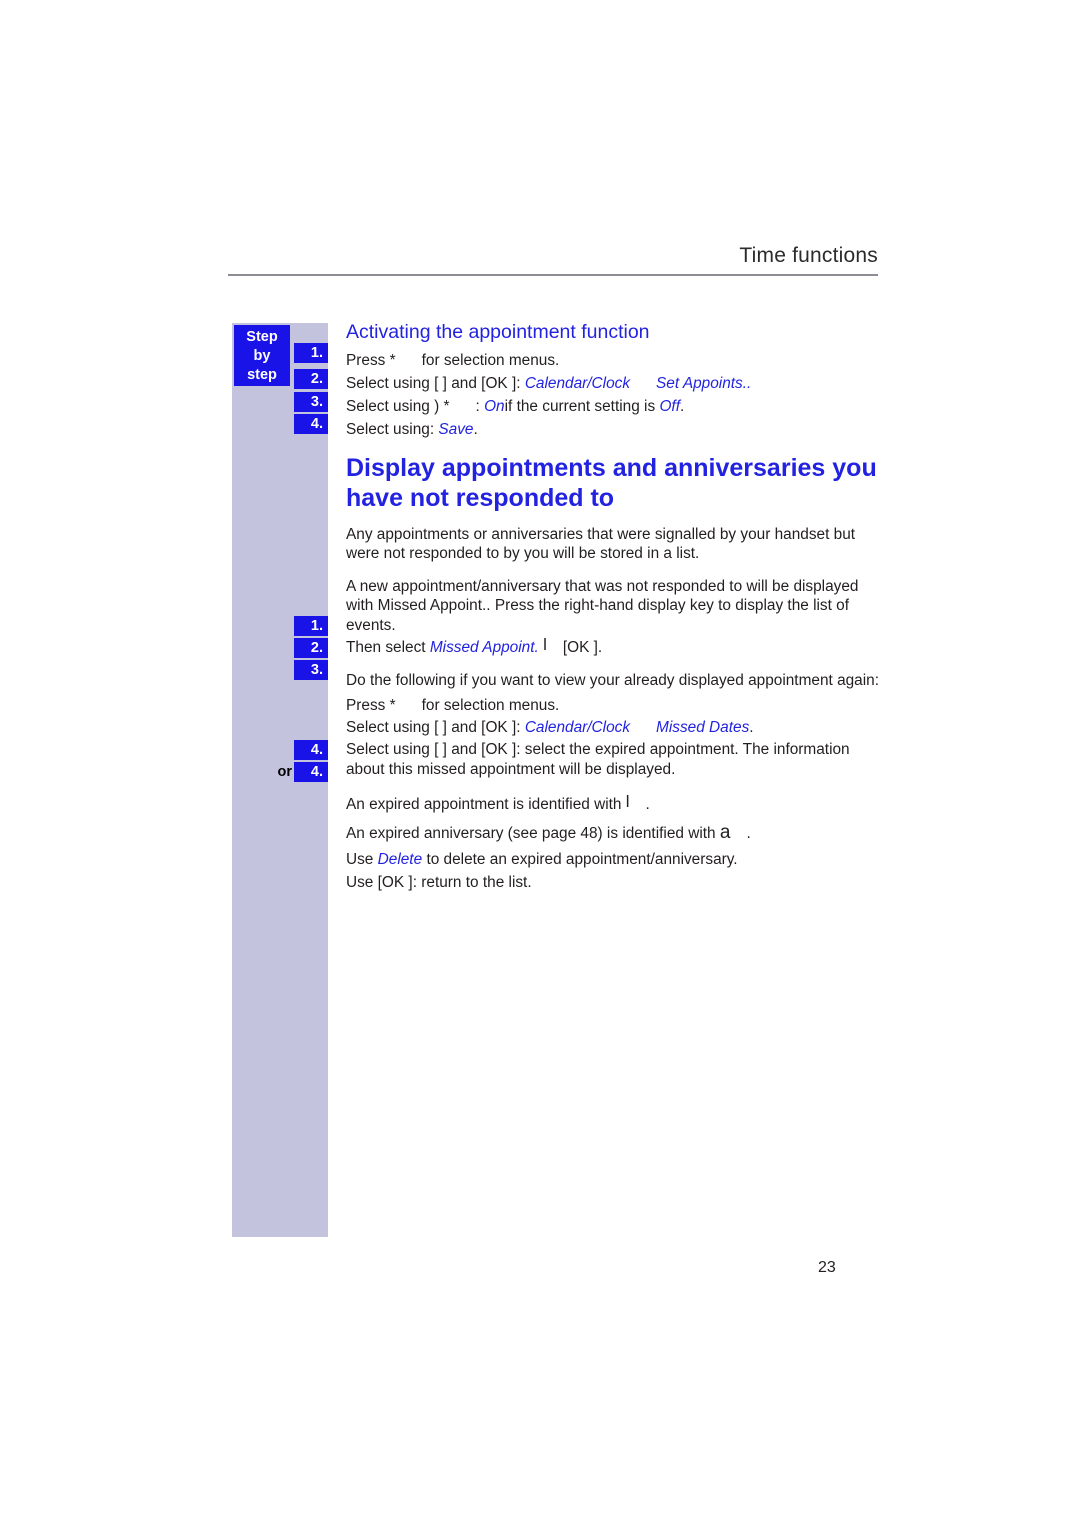  What do you see at coordinates (360, 859) in the screenshot?
I see `step-text: Use` at bounding box center [360, 859].